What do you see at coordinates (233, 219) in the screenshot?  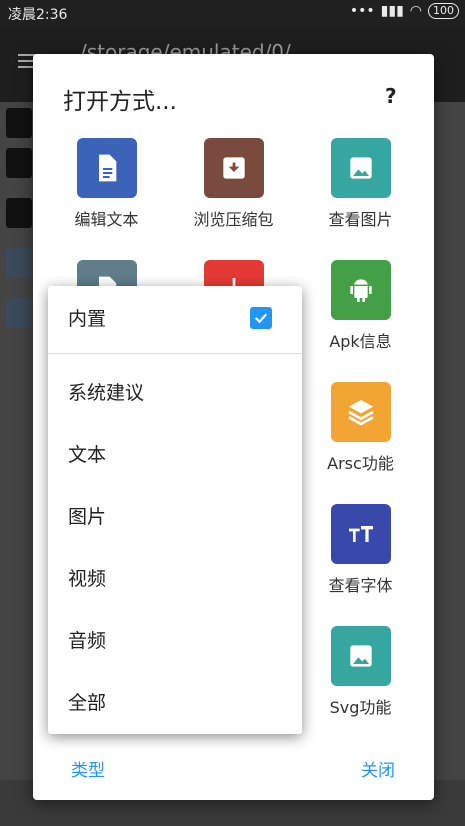 I see `cell-label: 浏览压缩包` at bounding box center [233, 219].